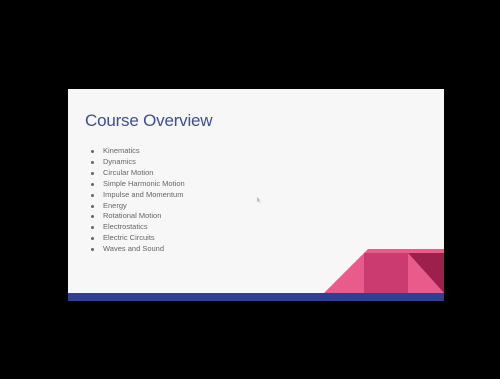 Image resolution: width=500 pixels, height=379 pixels. Describe the element at coordinates (137, 216) in the screenshot. I see `list-item: Rotational Motion` at that location.